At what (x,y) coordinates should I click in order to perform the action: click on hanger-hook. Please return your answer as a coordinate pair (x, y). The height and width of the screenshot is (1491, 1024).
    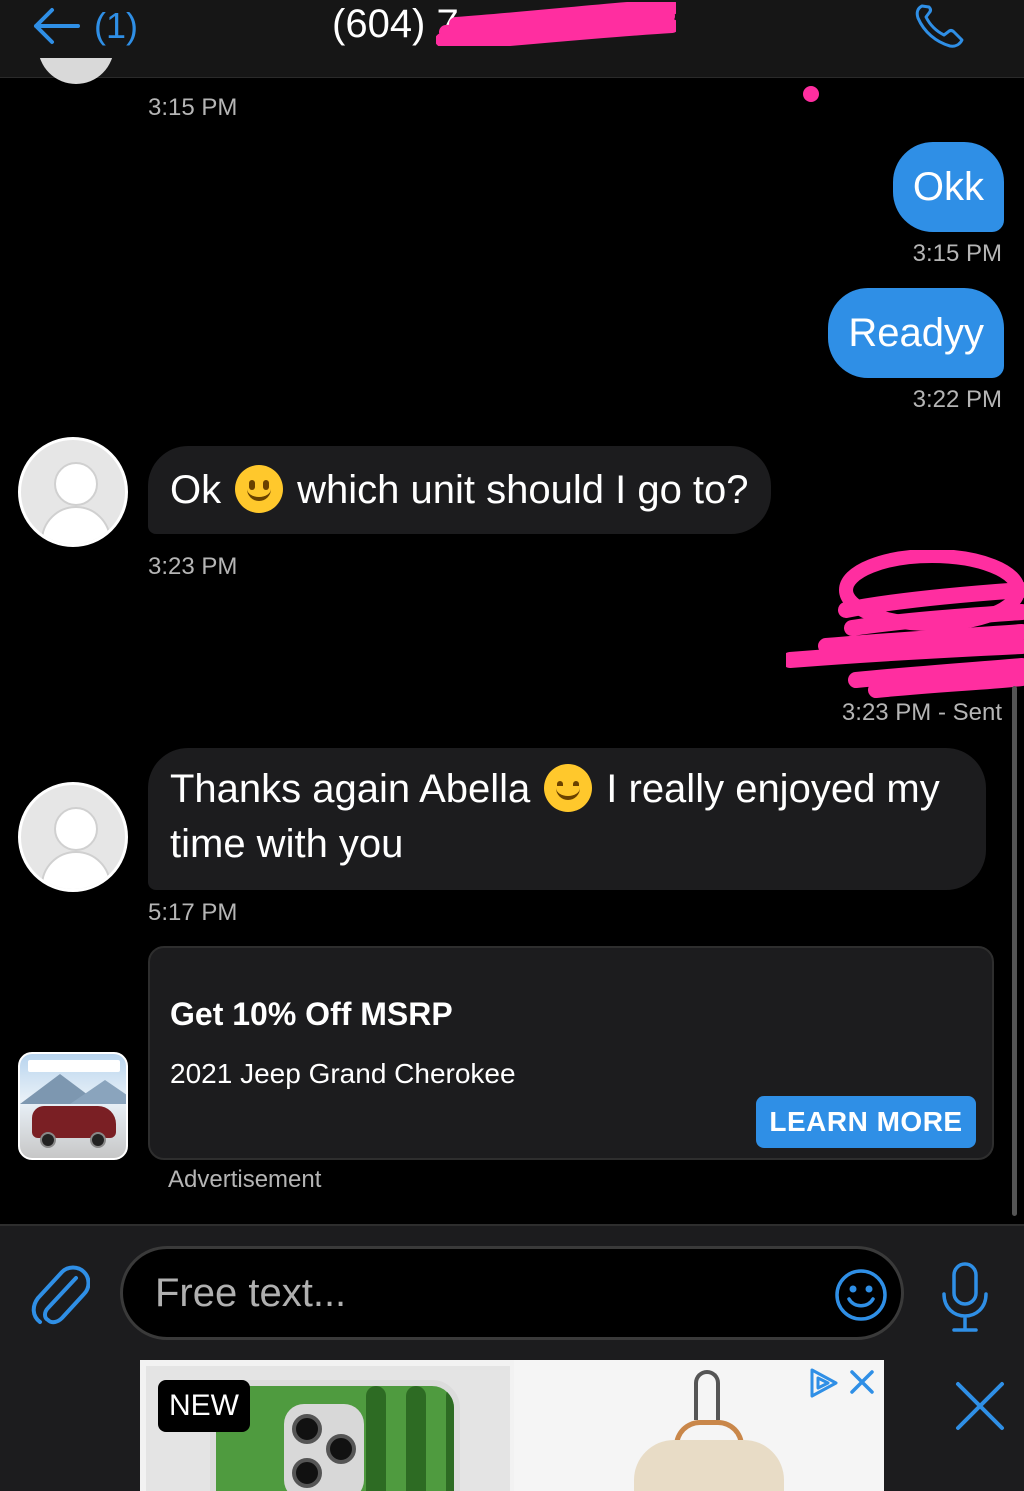
    Looking at the image, I should click on (707, 1395).